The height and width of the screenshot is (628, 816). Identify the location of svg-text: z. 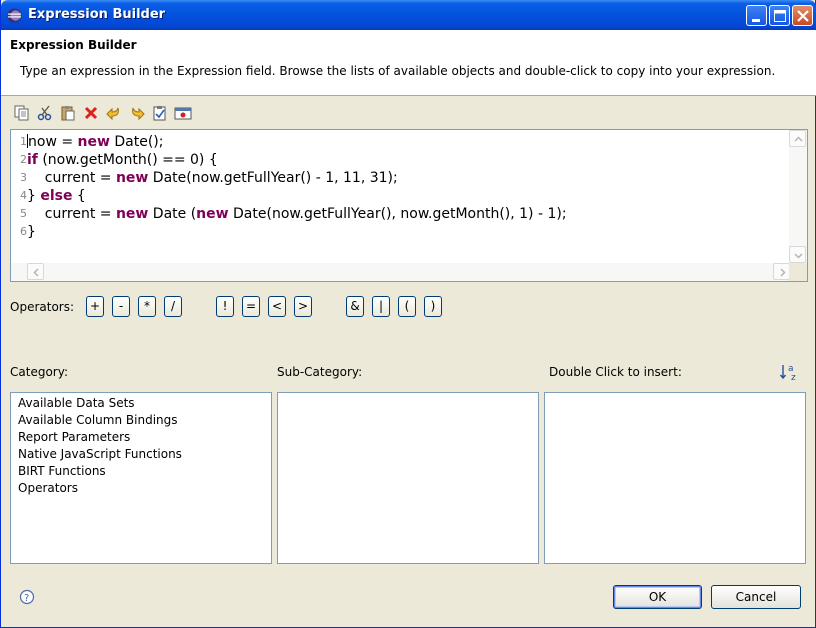
(793, 377).